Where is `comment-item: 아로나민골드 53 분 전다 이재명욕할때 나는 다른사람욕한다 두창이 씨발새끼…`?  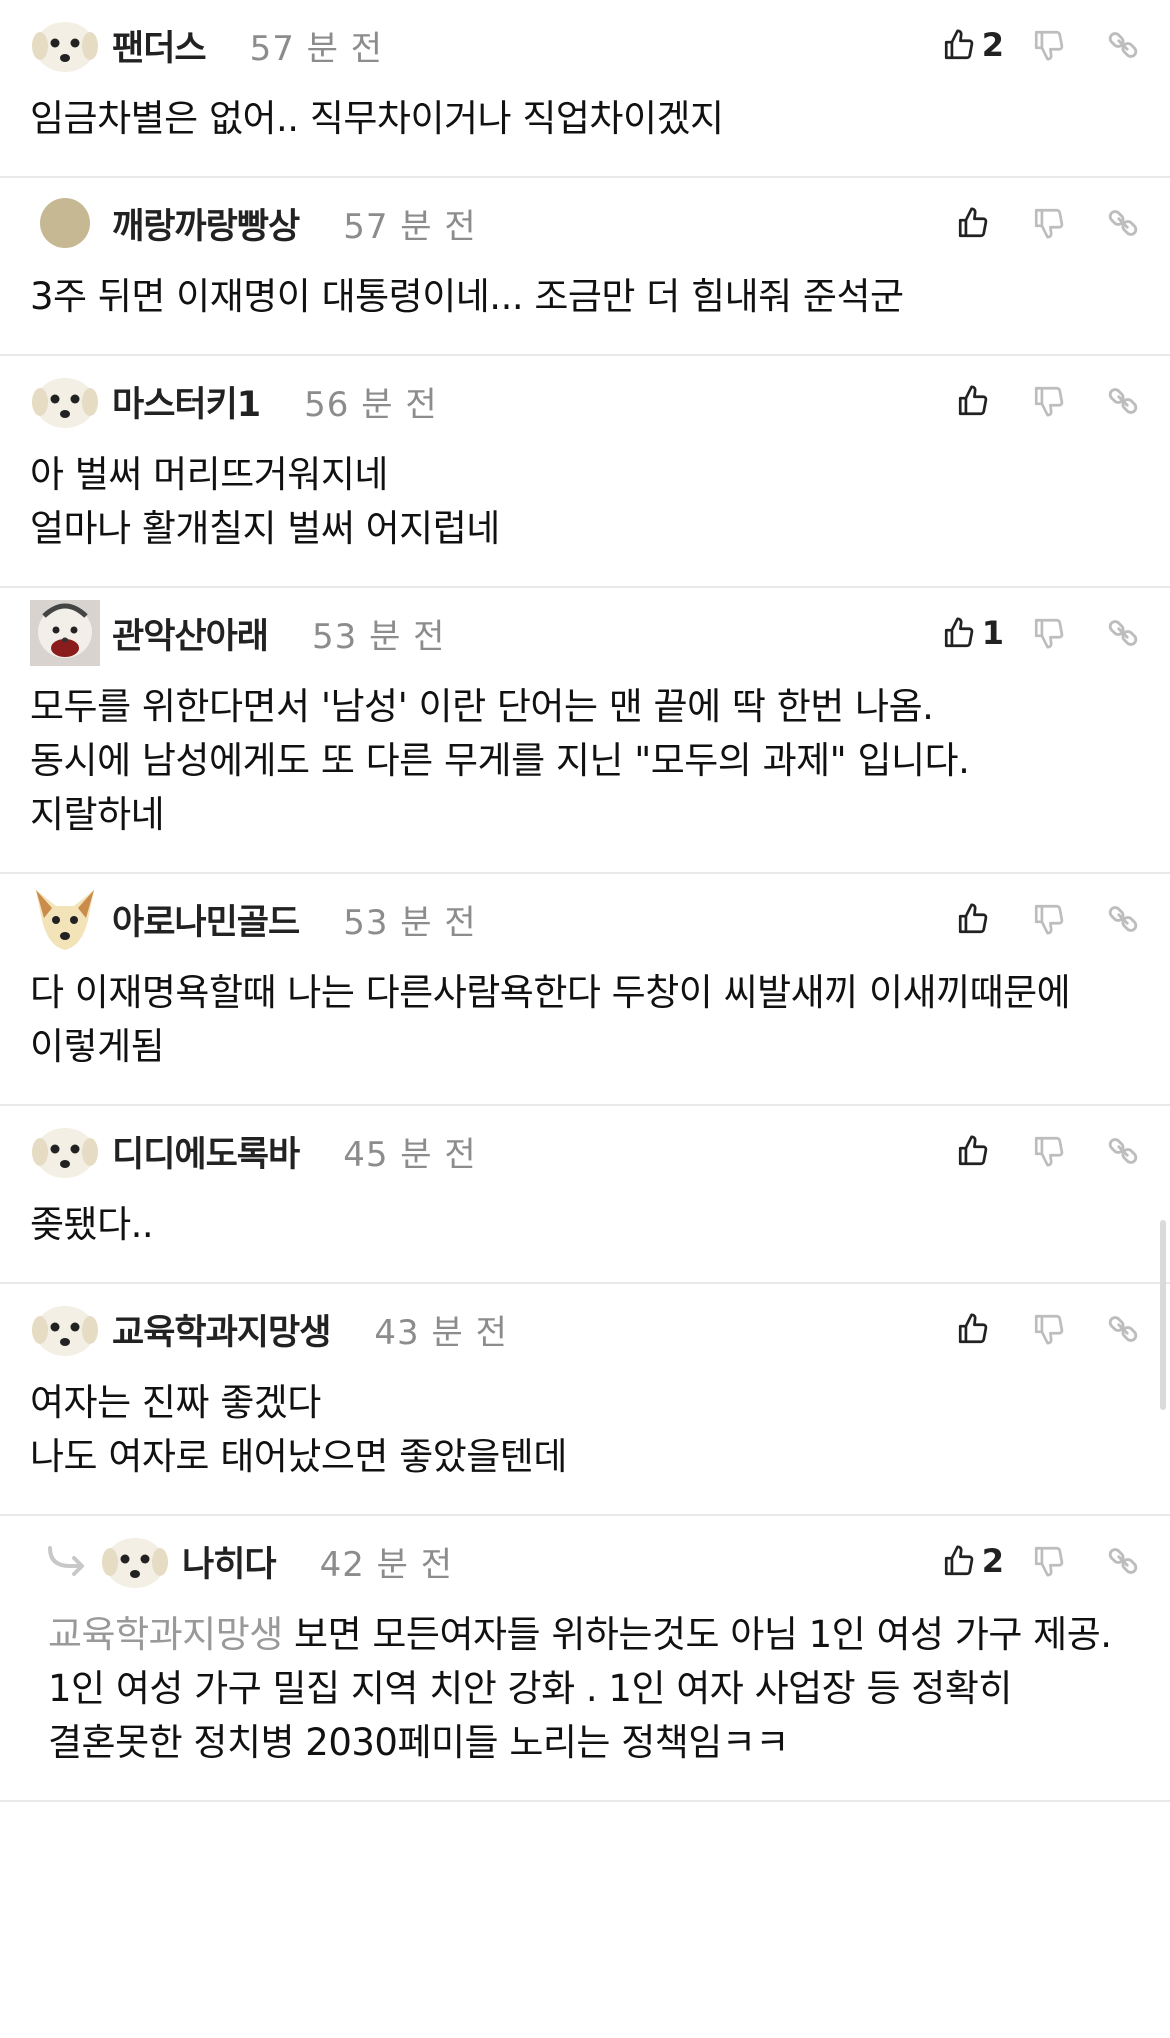
comment-item: 아로나민골드 53 분 전다 이재명욕할때 나는 다른사람욕한다 두창이 씨발새끼… is located at coordinates (585, 990).